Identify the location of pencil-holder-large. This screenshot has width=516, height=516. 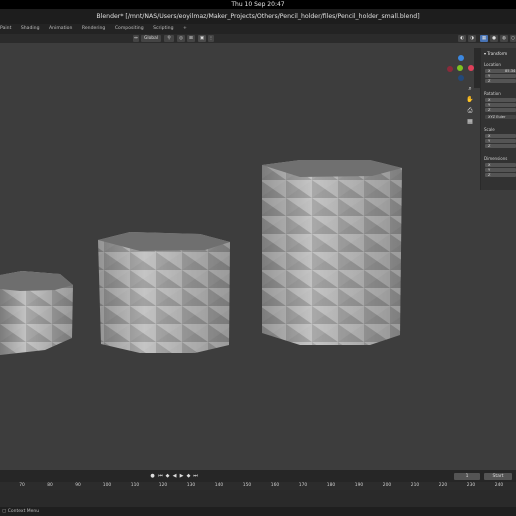
(332, 252).